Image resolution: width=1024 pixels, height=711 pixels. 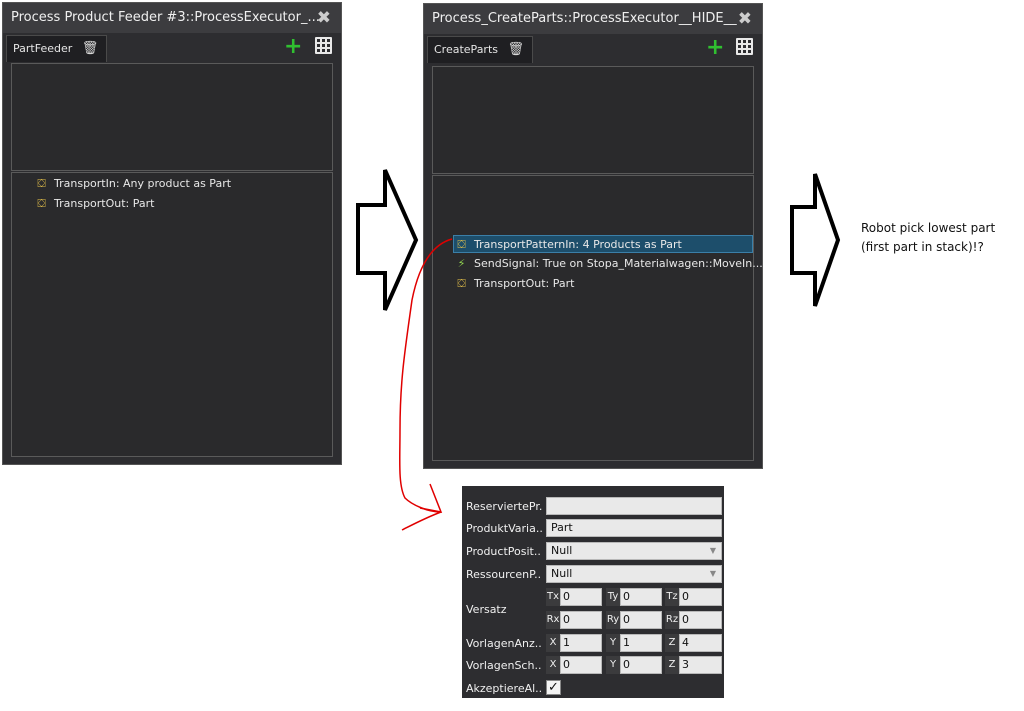 I want to click on tab-row: CreateParts 🗑 +, so click(x=593, y=48).